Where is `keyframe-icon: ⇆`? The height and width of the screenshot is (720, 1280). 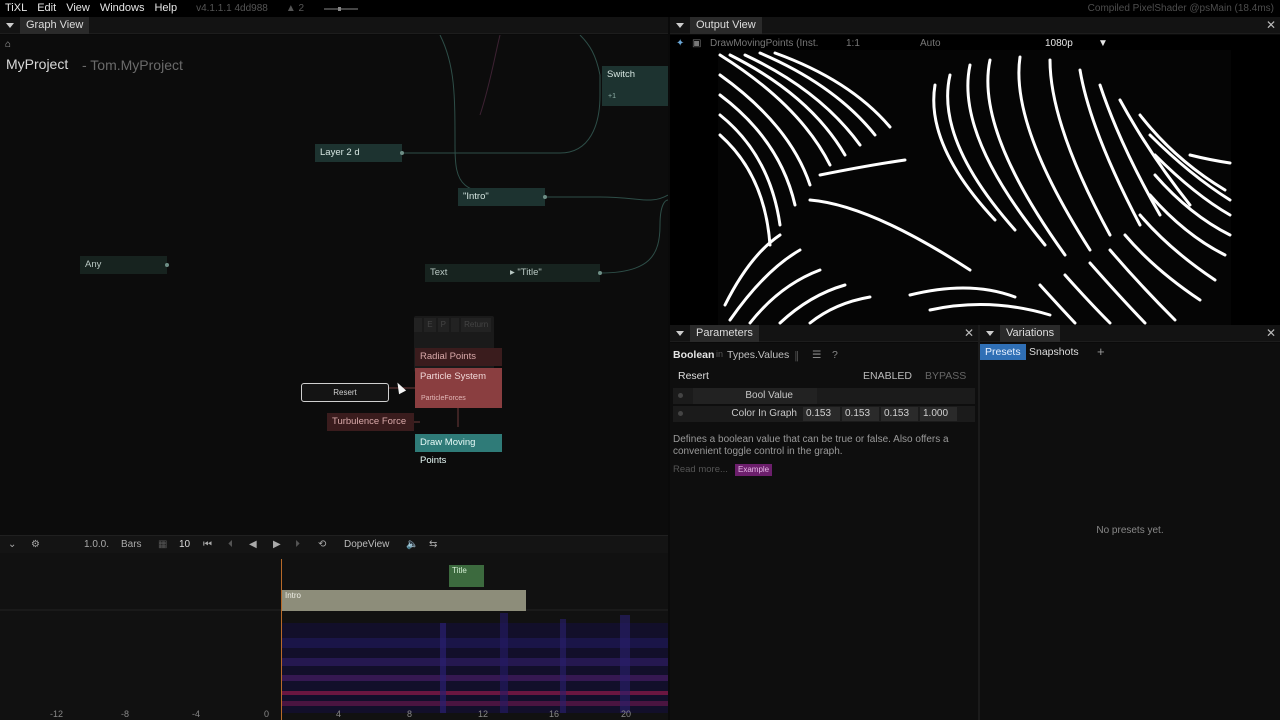 keyframe-icon: ⇆ is located at coordinates (433, 545).